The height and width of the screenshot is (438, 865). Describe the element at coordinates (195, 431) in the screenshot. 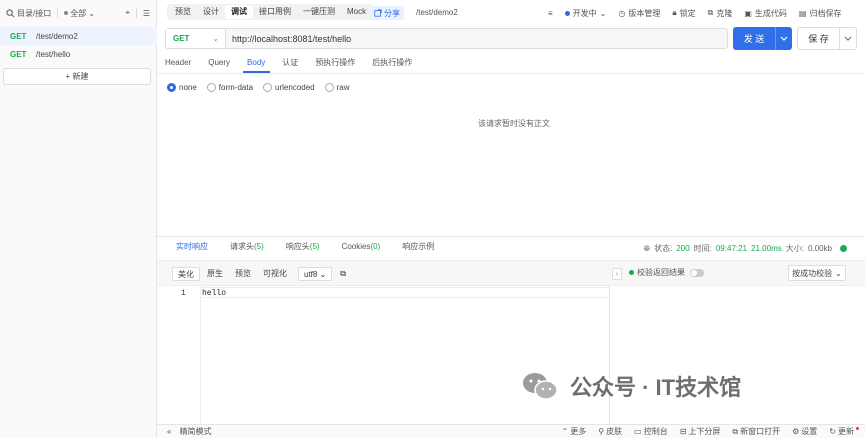

I see `compact-mode-label: 精简模式` at that location.